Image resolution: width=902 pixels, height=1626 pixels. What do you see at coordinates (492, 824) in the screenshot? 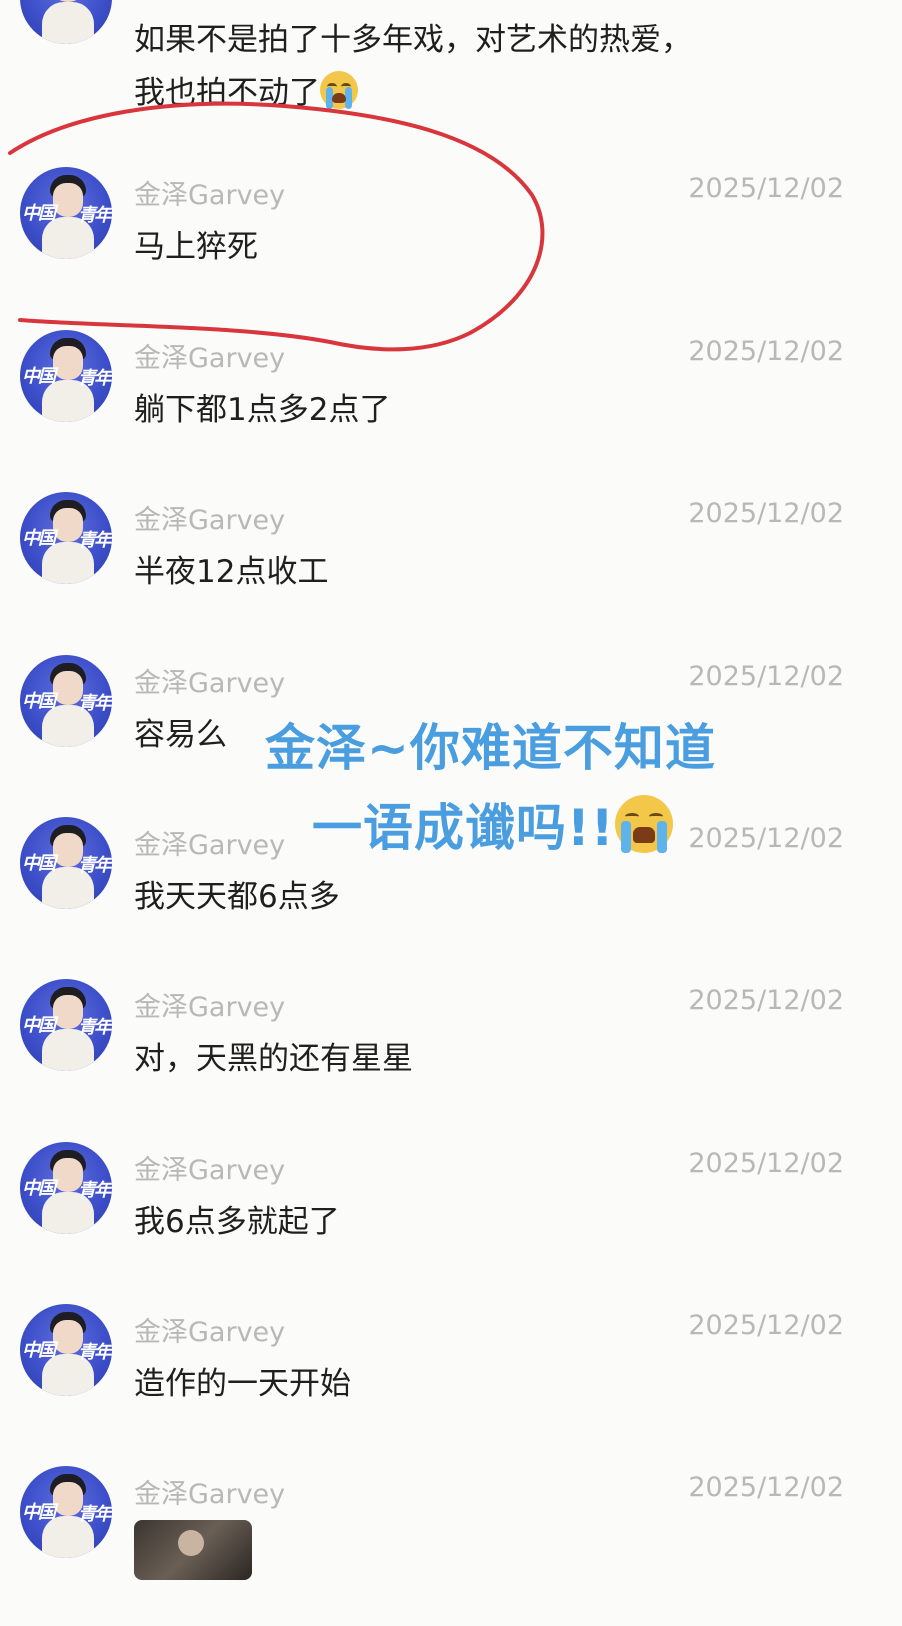
I see `overlay-caption-line2: 一语成谶吗!!` at bounding box center [492, 824].